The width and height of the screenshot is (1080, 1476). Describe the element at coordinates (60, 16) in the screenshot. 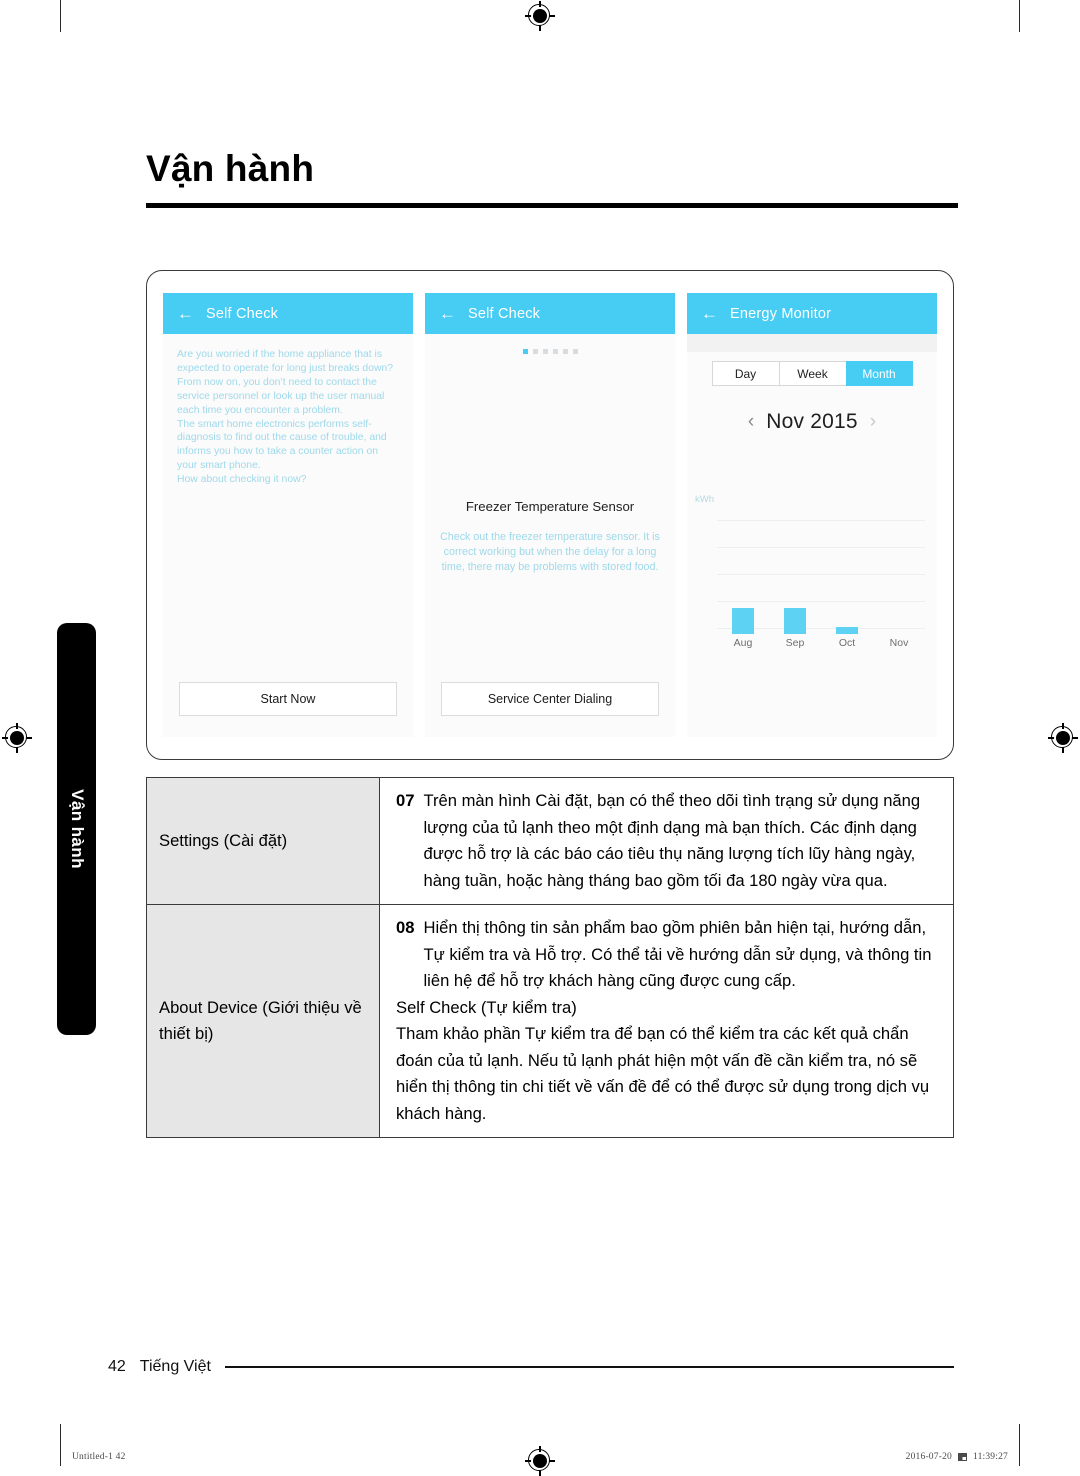

I see `crop-mark-top-left` at that location.